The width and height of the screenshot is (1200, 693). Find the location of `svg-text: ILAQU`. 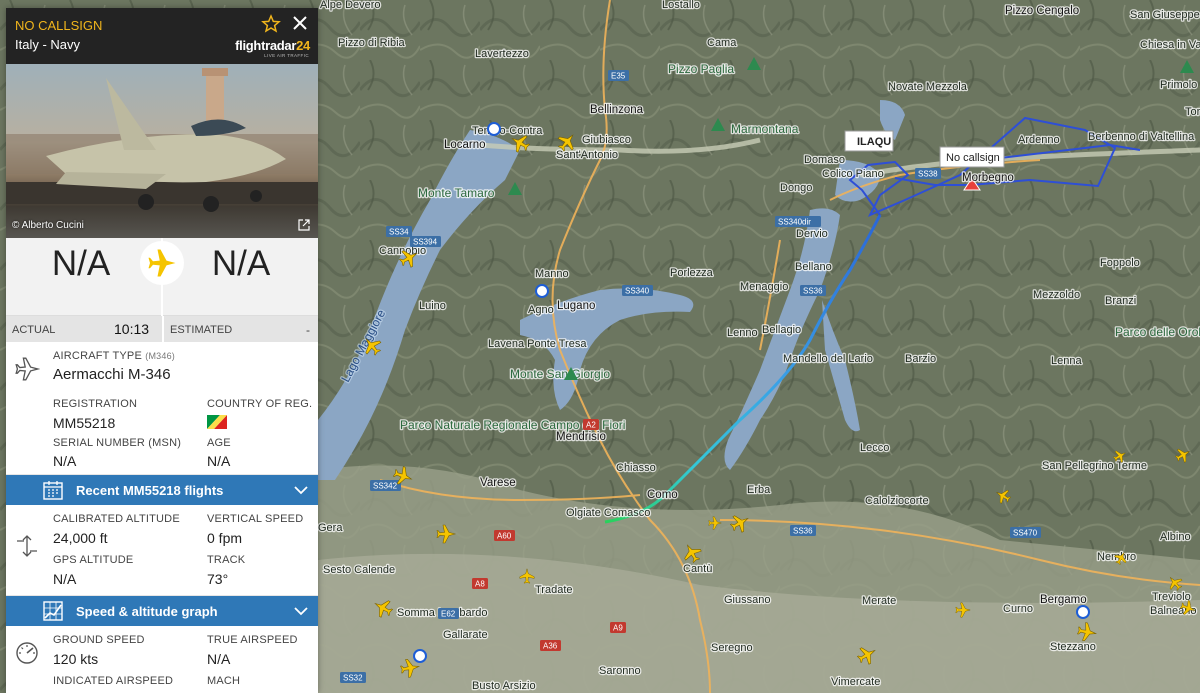

svg-text: ILAQU is located at coordinates (874, 142).